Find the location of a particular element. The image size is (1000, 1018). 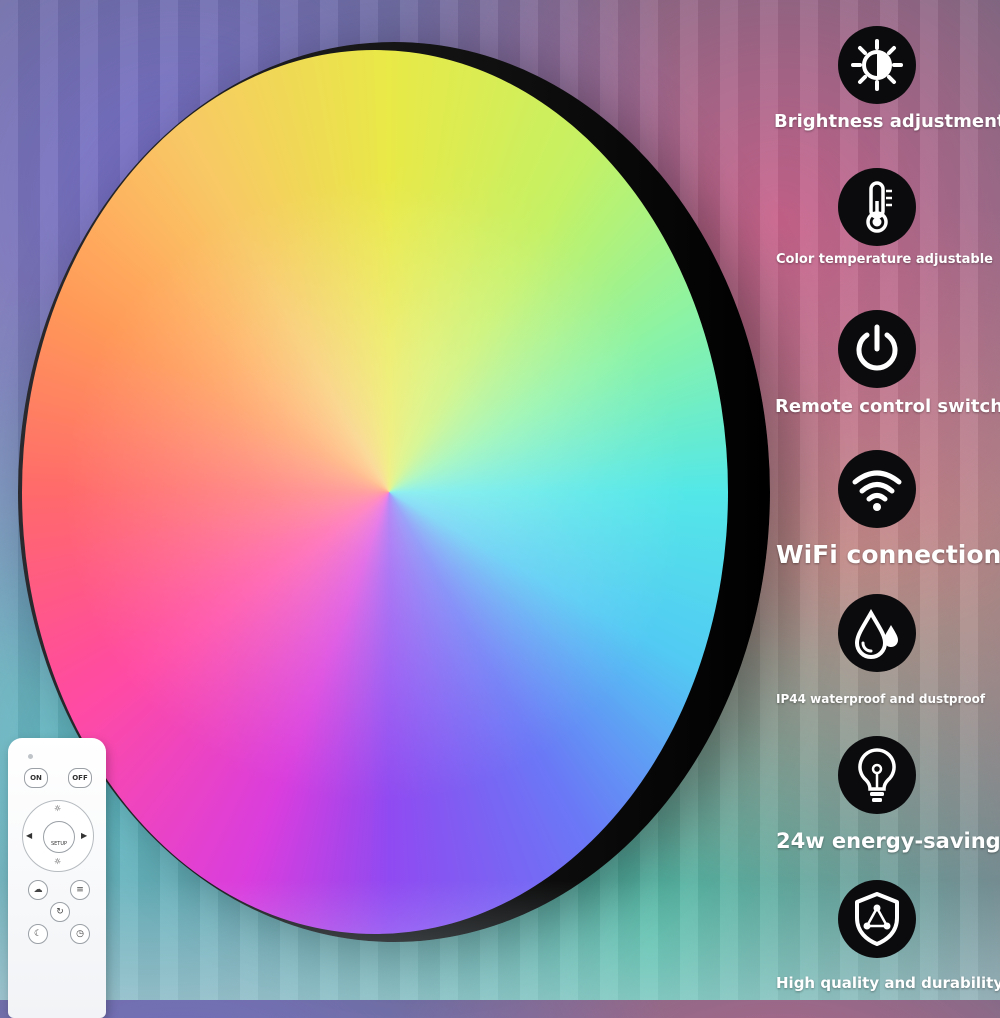

setup-label: SETUP is located at coordinates (59, 844).